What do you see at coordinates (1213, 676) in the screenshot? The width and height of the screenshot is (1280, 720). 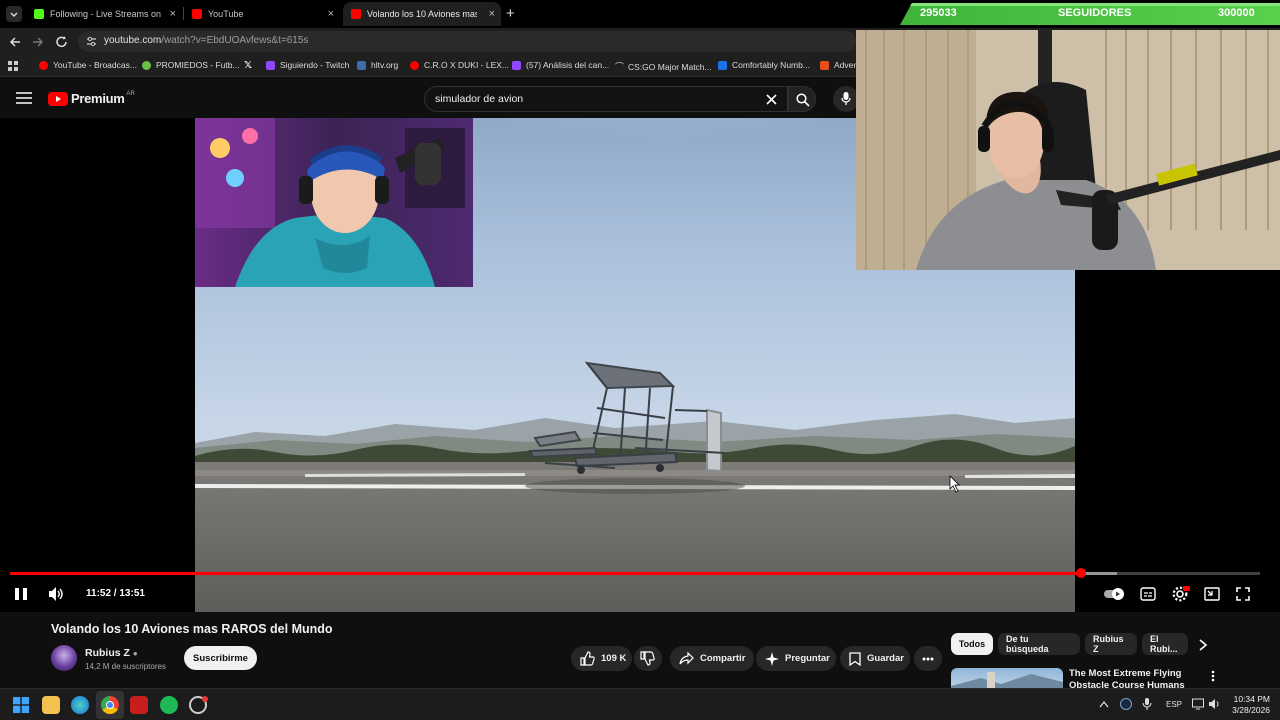 I see `more-vertical-icon` at bounding box center [1213, 676].